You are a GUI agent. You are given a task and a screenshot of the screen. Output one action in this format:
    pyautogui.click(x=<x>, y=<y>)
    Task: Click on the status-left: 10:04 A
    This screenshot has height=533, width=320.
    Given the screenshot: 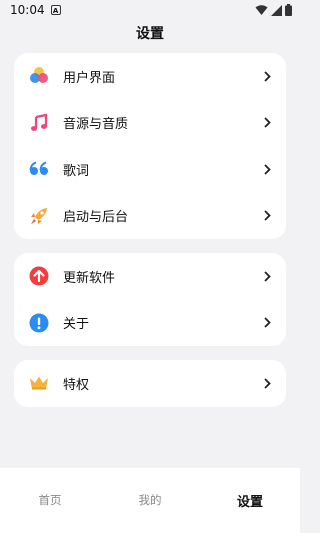 What is the action you would take?
    pyautogui.click(x=35, y=10)
    